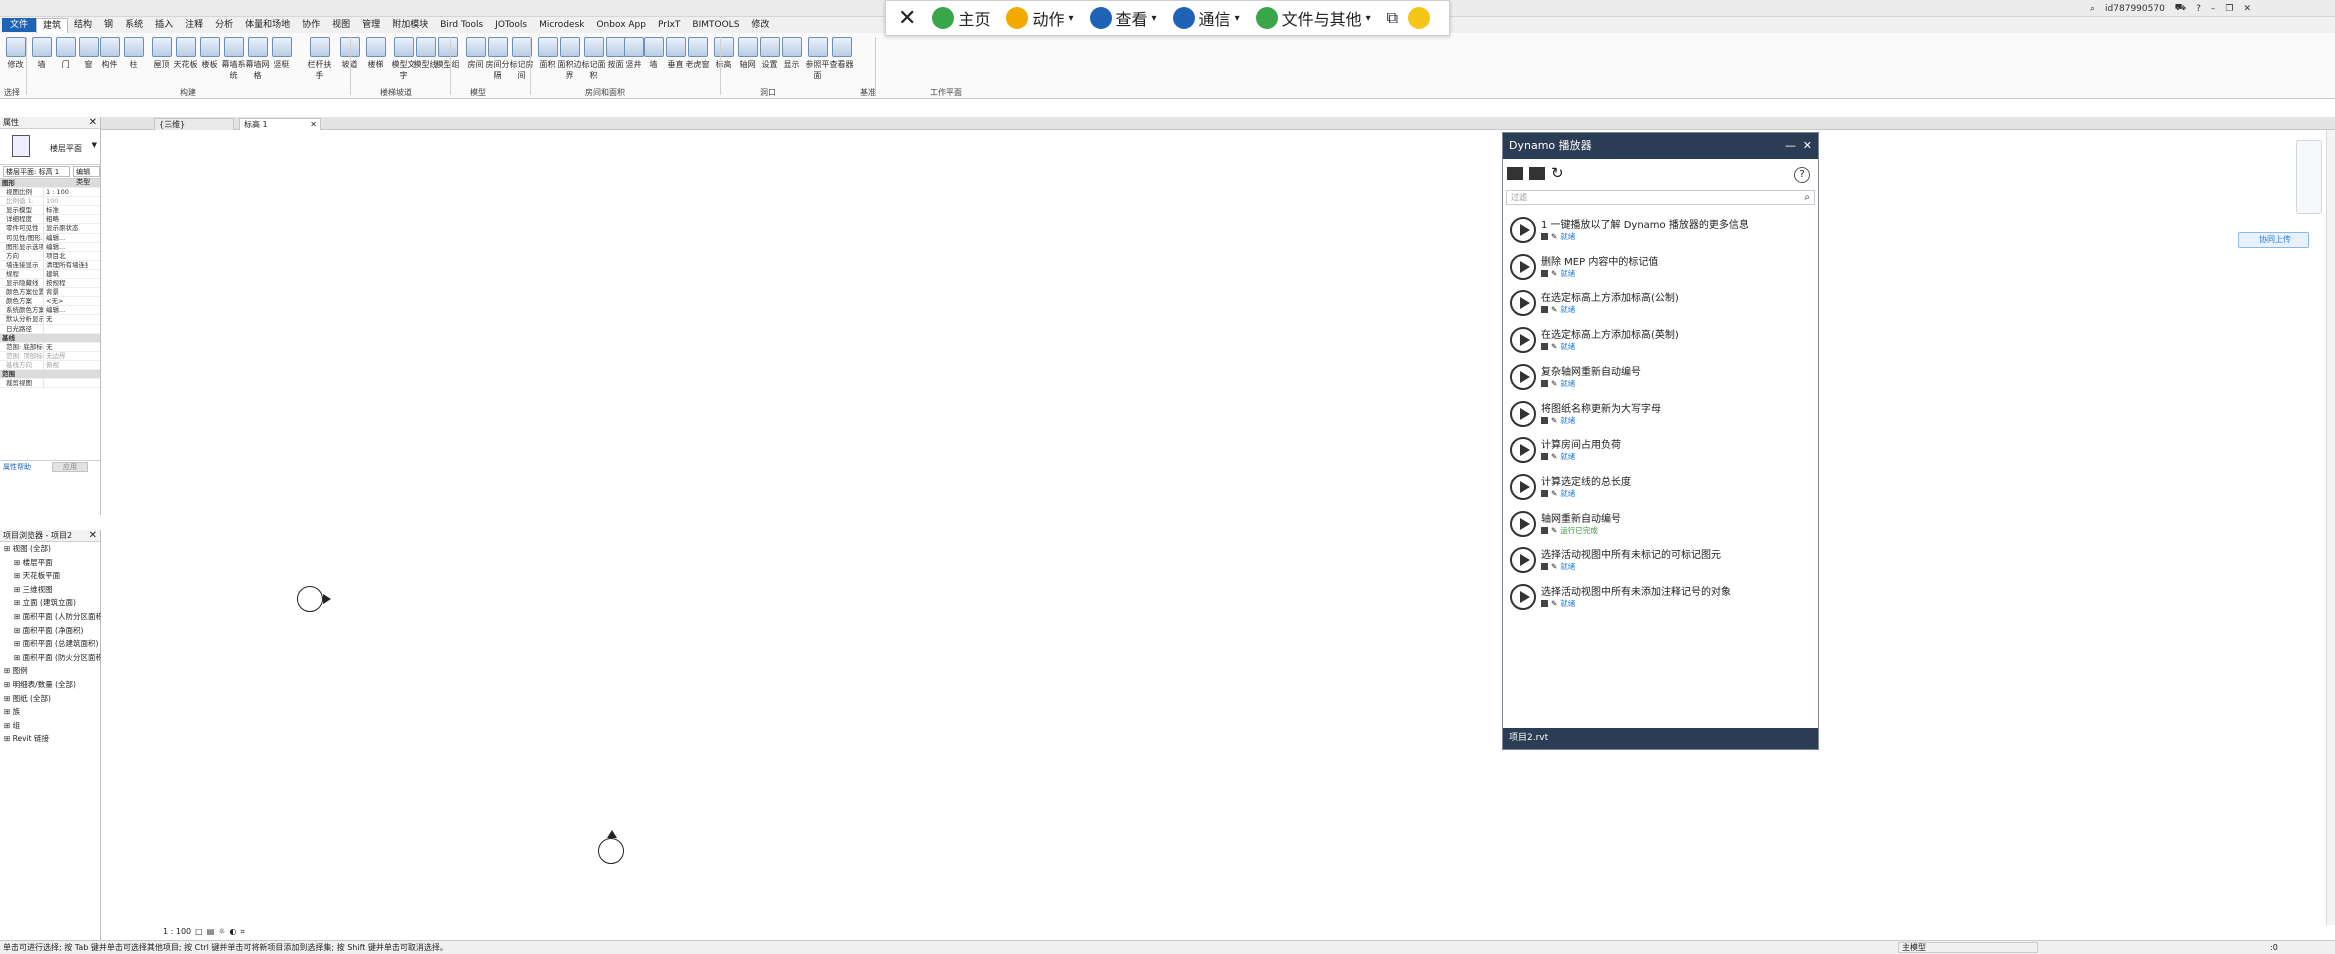 This screenshot has width=2335, height=954. Describe the element at coordinates (281, 61) in the screenshot. I see `ribbon-button-11: 竖梃` at that location.